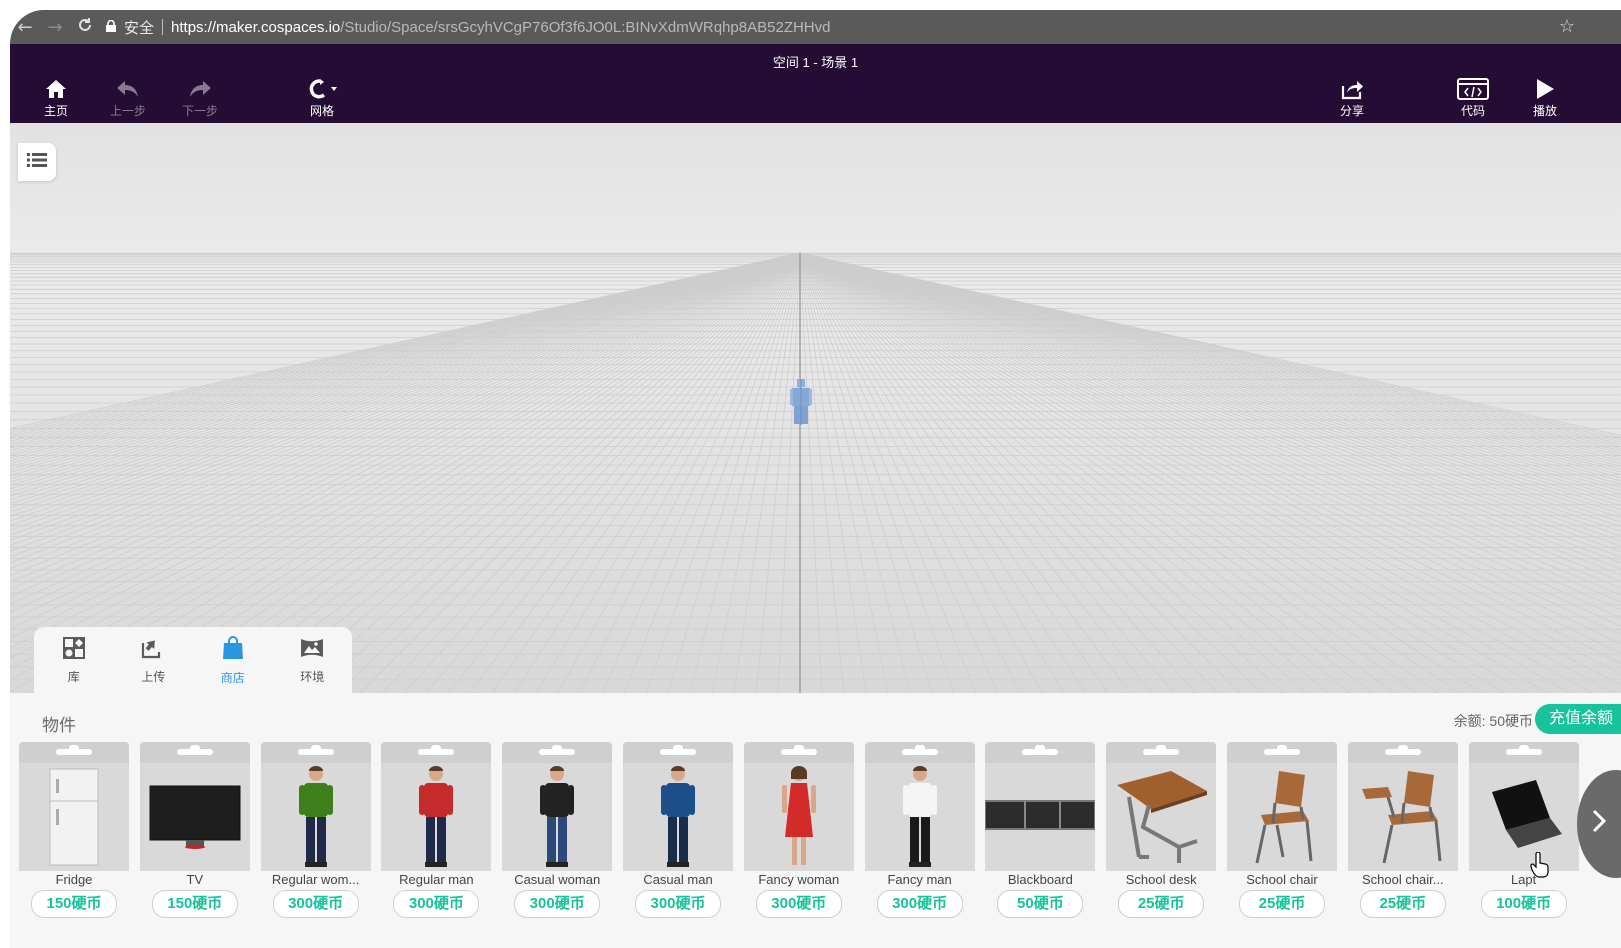  Describe the element at coordinates (801, 404) in the screenshot. I see `placeholder-figure` at that location.